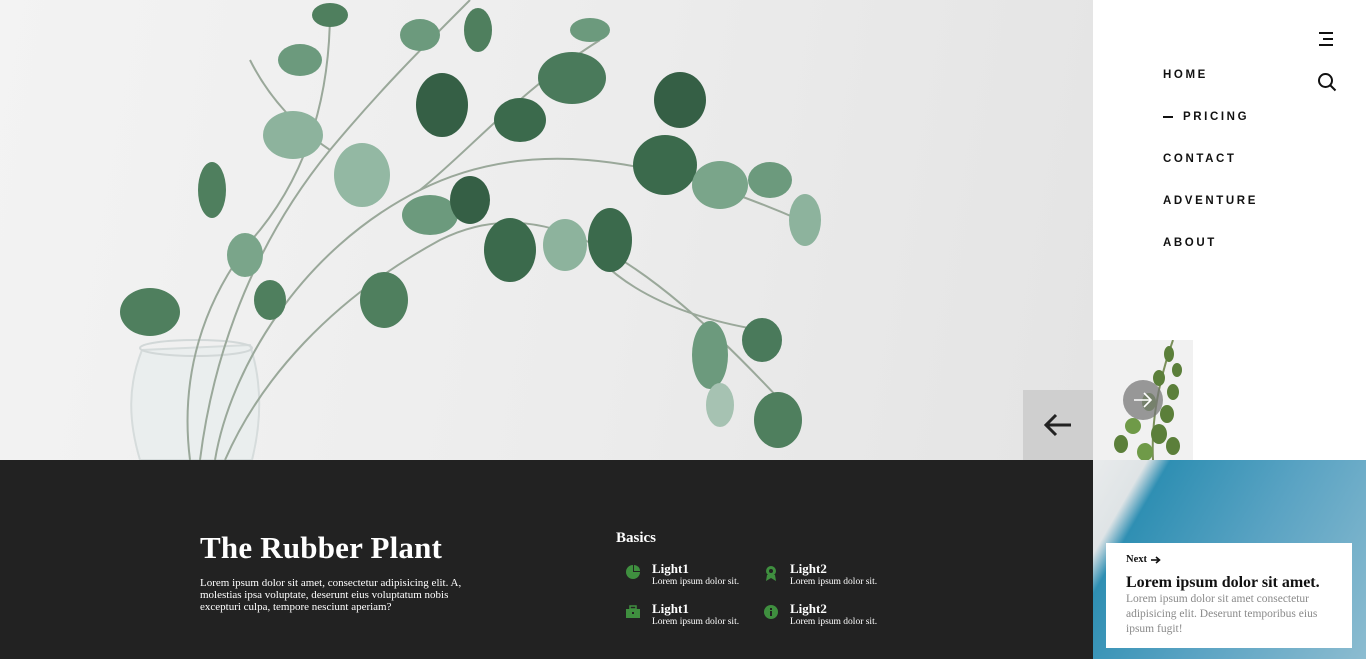 This screenshot has width=1366, height=659. What do you see at coordinates (1190, 243) in the screenshot?
I see `nav-item-label: ABOUT` at bounding box center [1190, 243].